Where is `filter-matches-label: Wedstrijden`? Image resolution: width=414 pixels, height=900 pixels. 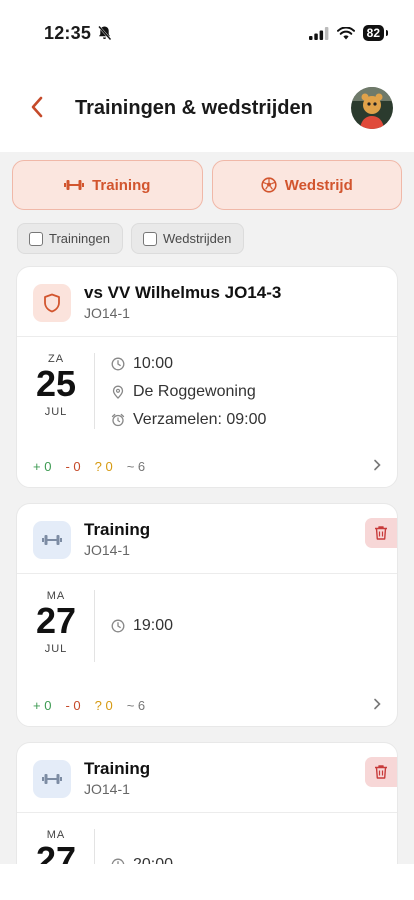 filter-matches-label: Wedstrijden is located at coordinates (197, 238).